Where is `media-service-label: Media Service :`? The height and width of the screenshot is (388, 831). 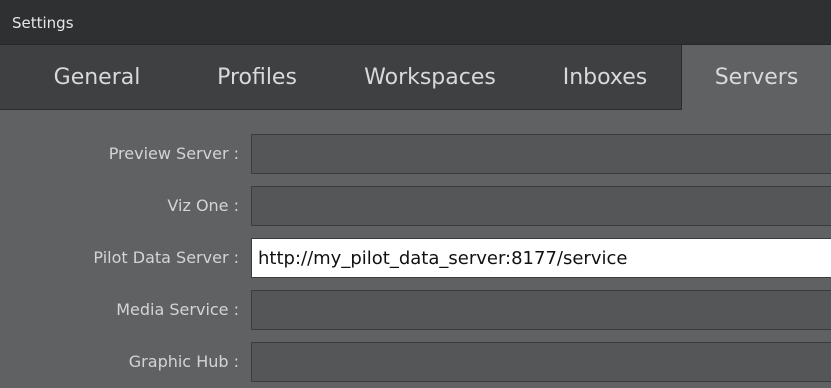
media-service-label: Media Service : is located at coordinates (177, 309).